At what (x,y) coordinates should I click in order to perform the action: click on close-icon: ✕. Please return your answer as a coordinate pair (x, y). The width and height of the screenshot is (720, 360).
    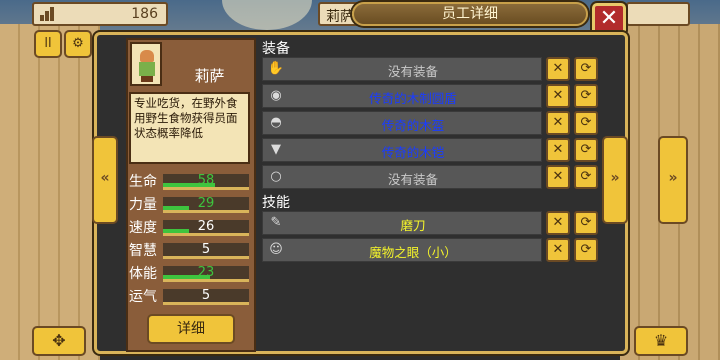
    Looking at the image, I should click on (609, 18).